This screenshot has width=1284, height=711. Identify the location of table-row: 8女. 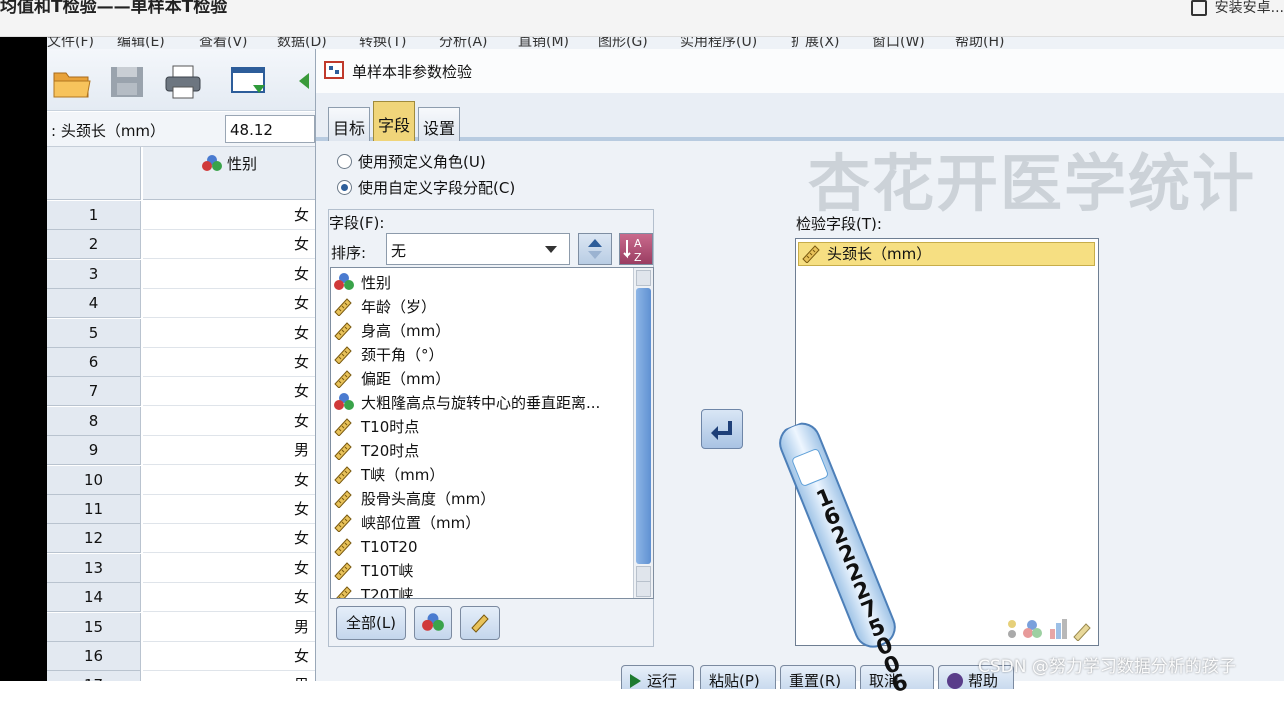
(181, 421).